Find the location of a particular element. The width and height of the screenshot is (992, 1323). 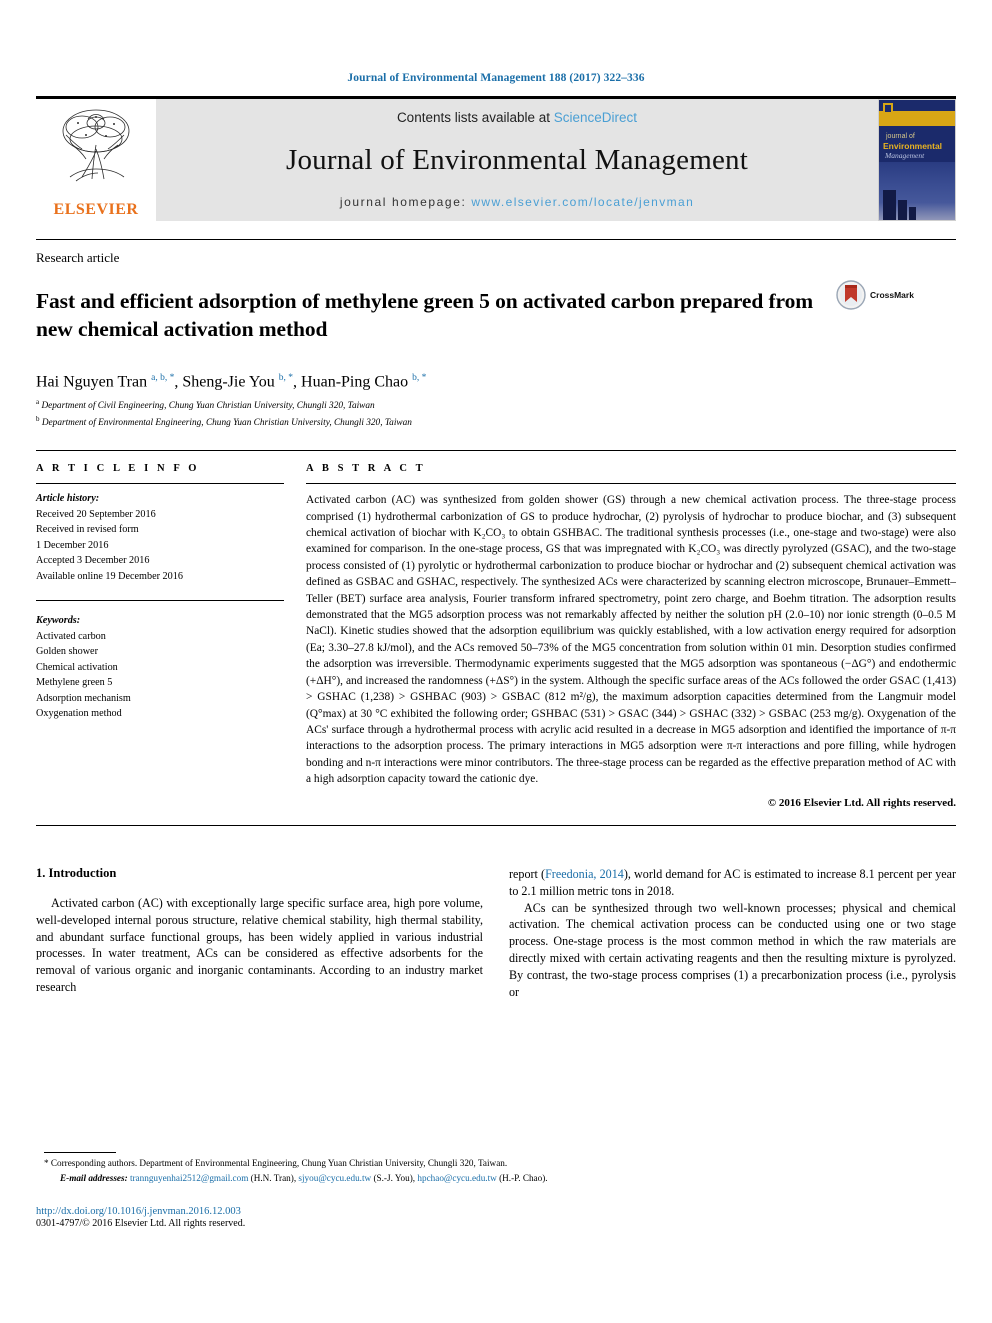

affiliation-marker-b: b is located at coordinates (38, 418).